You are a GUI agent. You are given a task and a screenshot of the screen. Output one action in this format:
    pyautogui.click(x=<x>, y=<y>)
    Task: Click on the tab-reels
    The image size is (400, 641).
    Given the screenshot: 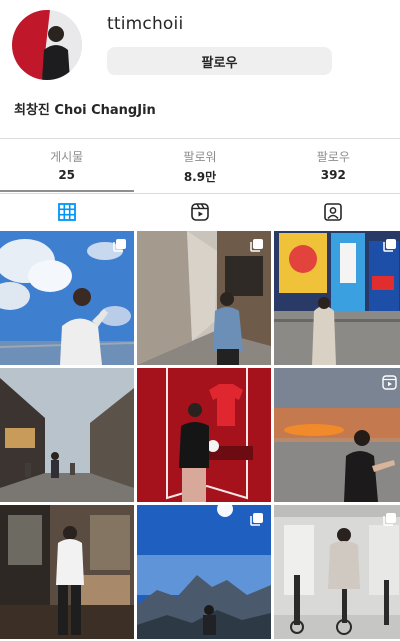 What is the action you would take?
    pyautogui.click(x=199, y=212)
    